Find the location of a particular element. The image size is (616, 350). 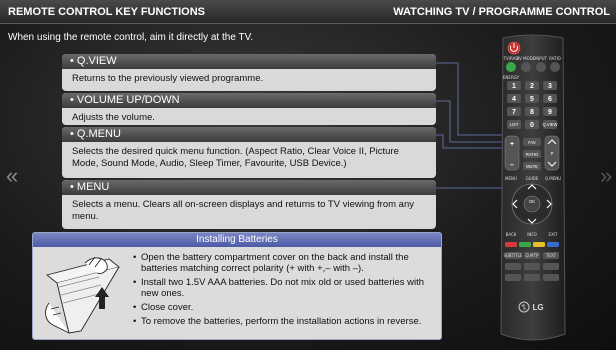

volume-callout-line is located at coordinates (471, 121).